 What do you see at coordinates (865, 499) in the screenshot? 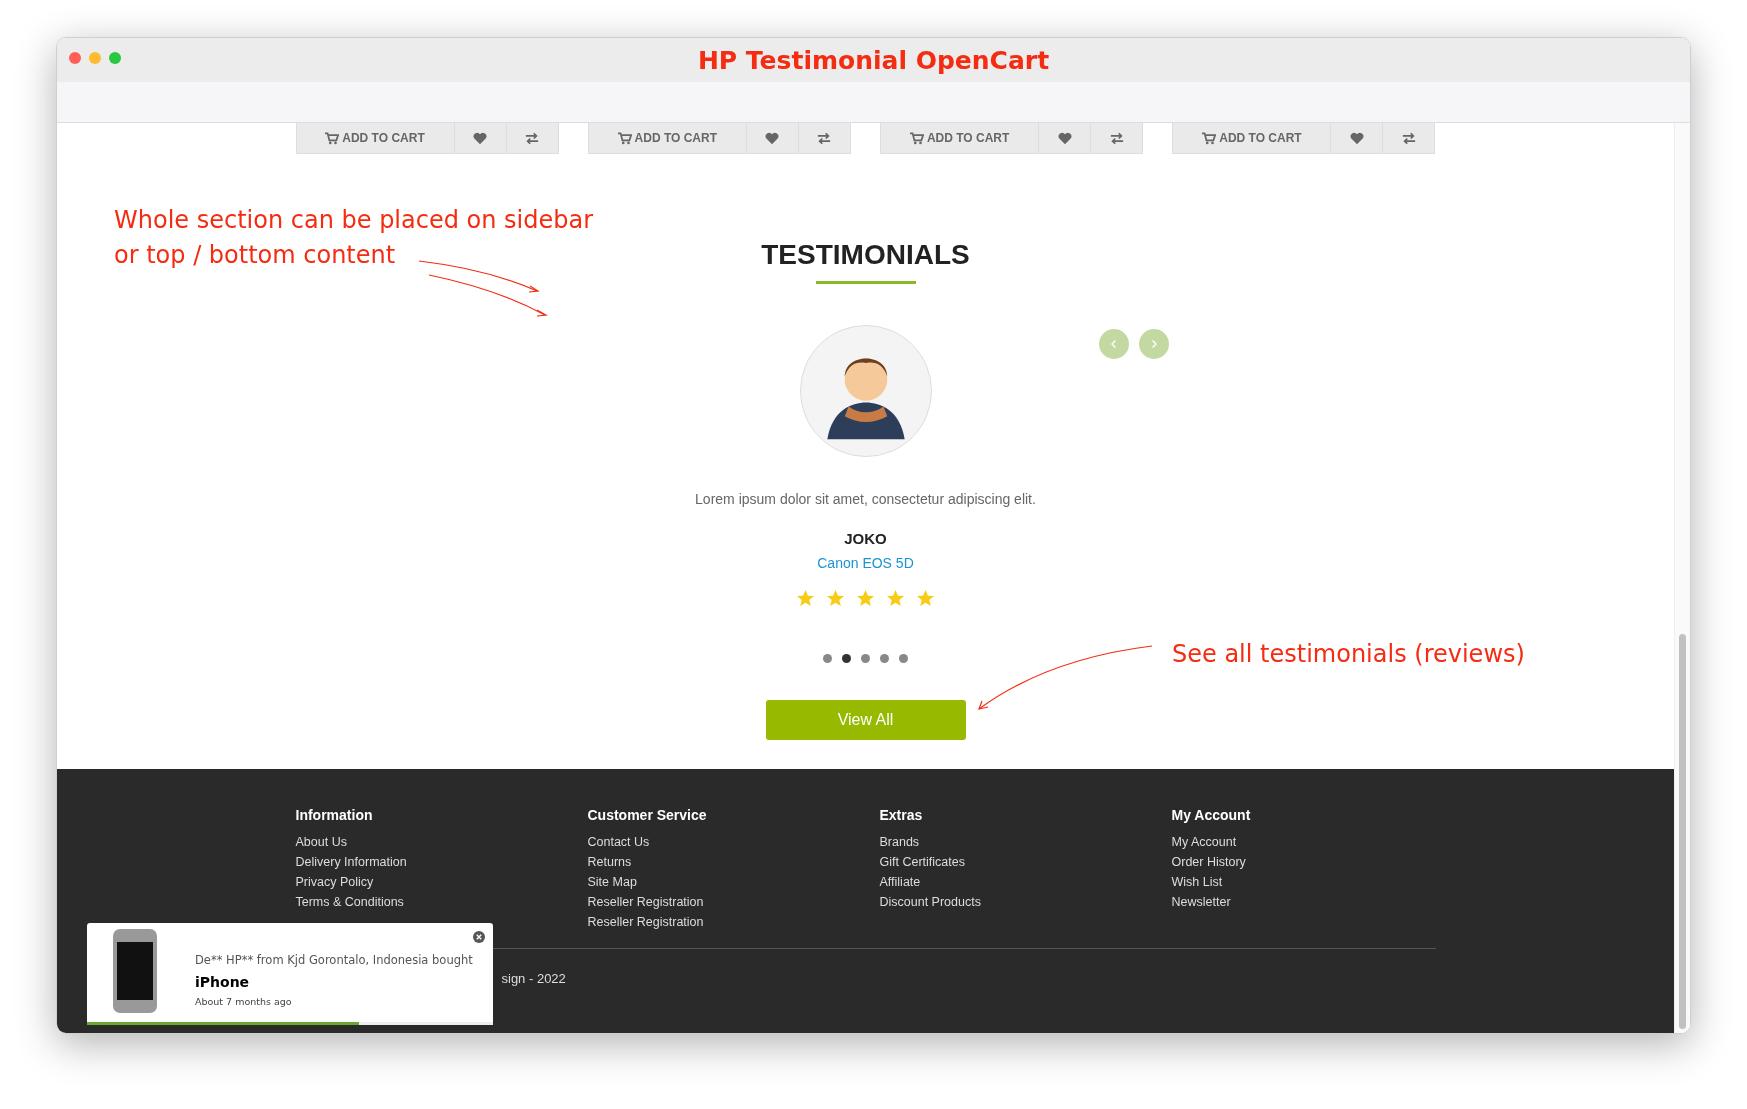
I see `testimonial-quote: Lorem ipsum dolor sit amet, consectetur adipiscing elit.` at bounding box center [865, 499].